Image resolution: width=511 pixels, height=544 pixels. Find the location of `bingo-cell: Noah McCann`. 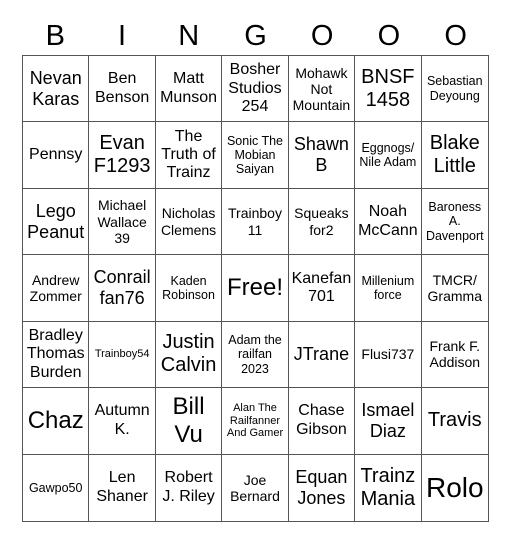

bingo-cell: Noah McCann is located at coordinates (388, 222).